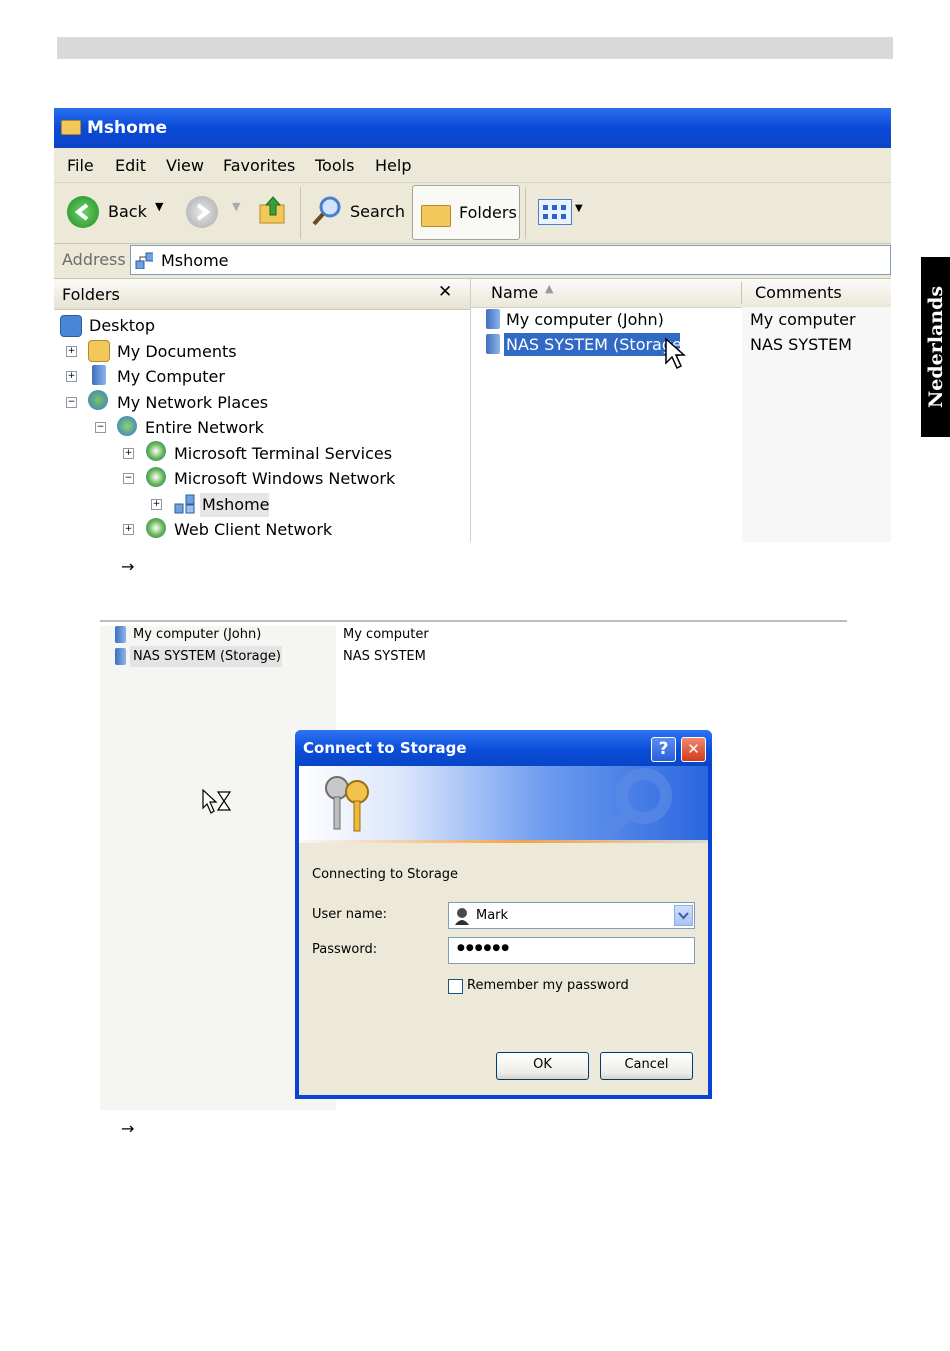  I want to click on column-name: Name, so click(514, 292).